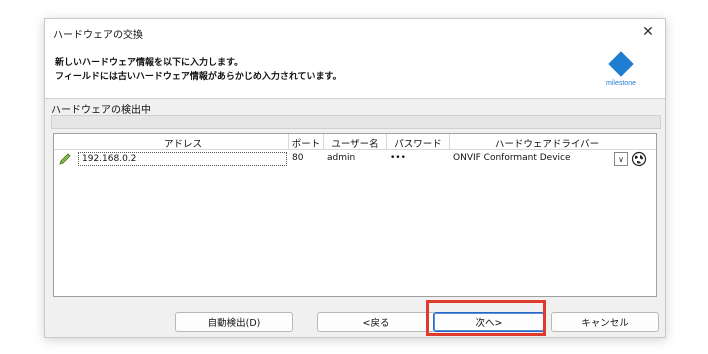 This screenshot has height=354, width=708. Describe the element at coordinates (234, 322) in the screenshot. I see `auto-detect-button: 自動検出(D)` at that location.